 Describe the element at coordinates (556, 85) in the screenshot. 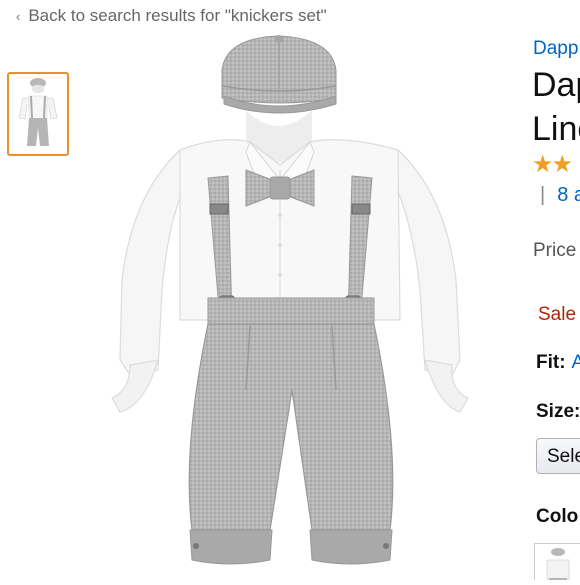

I see `product-title-line1: Dap` at that location.